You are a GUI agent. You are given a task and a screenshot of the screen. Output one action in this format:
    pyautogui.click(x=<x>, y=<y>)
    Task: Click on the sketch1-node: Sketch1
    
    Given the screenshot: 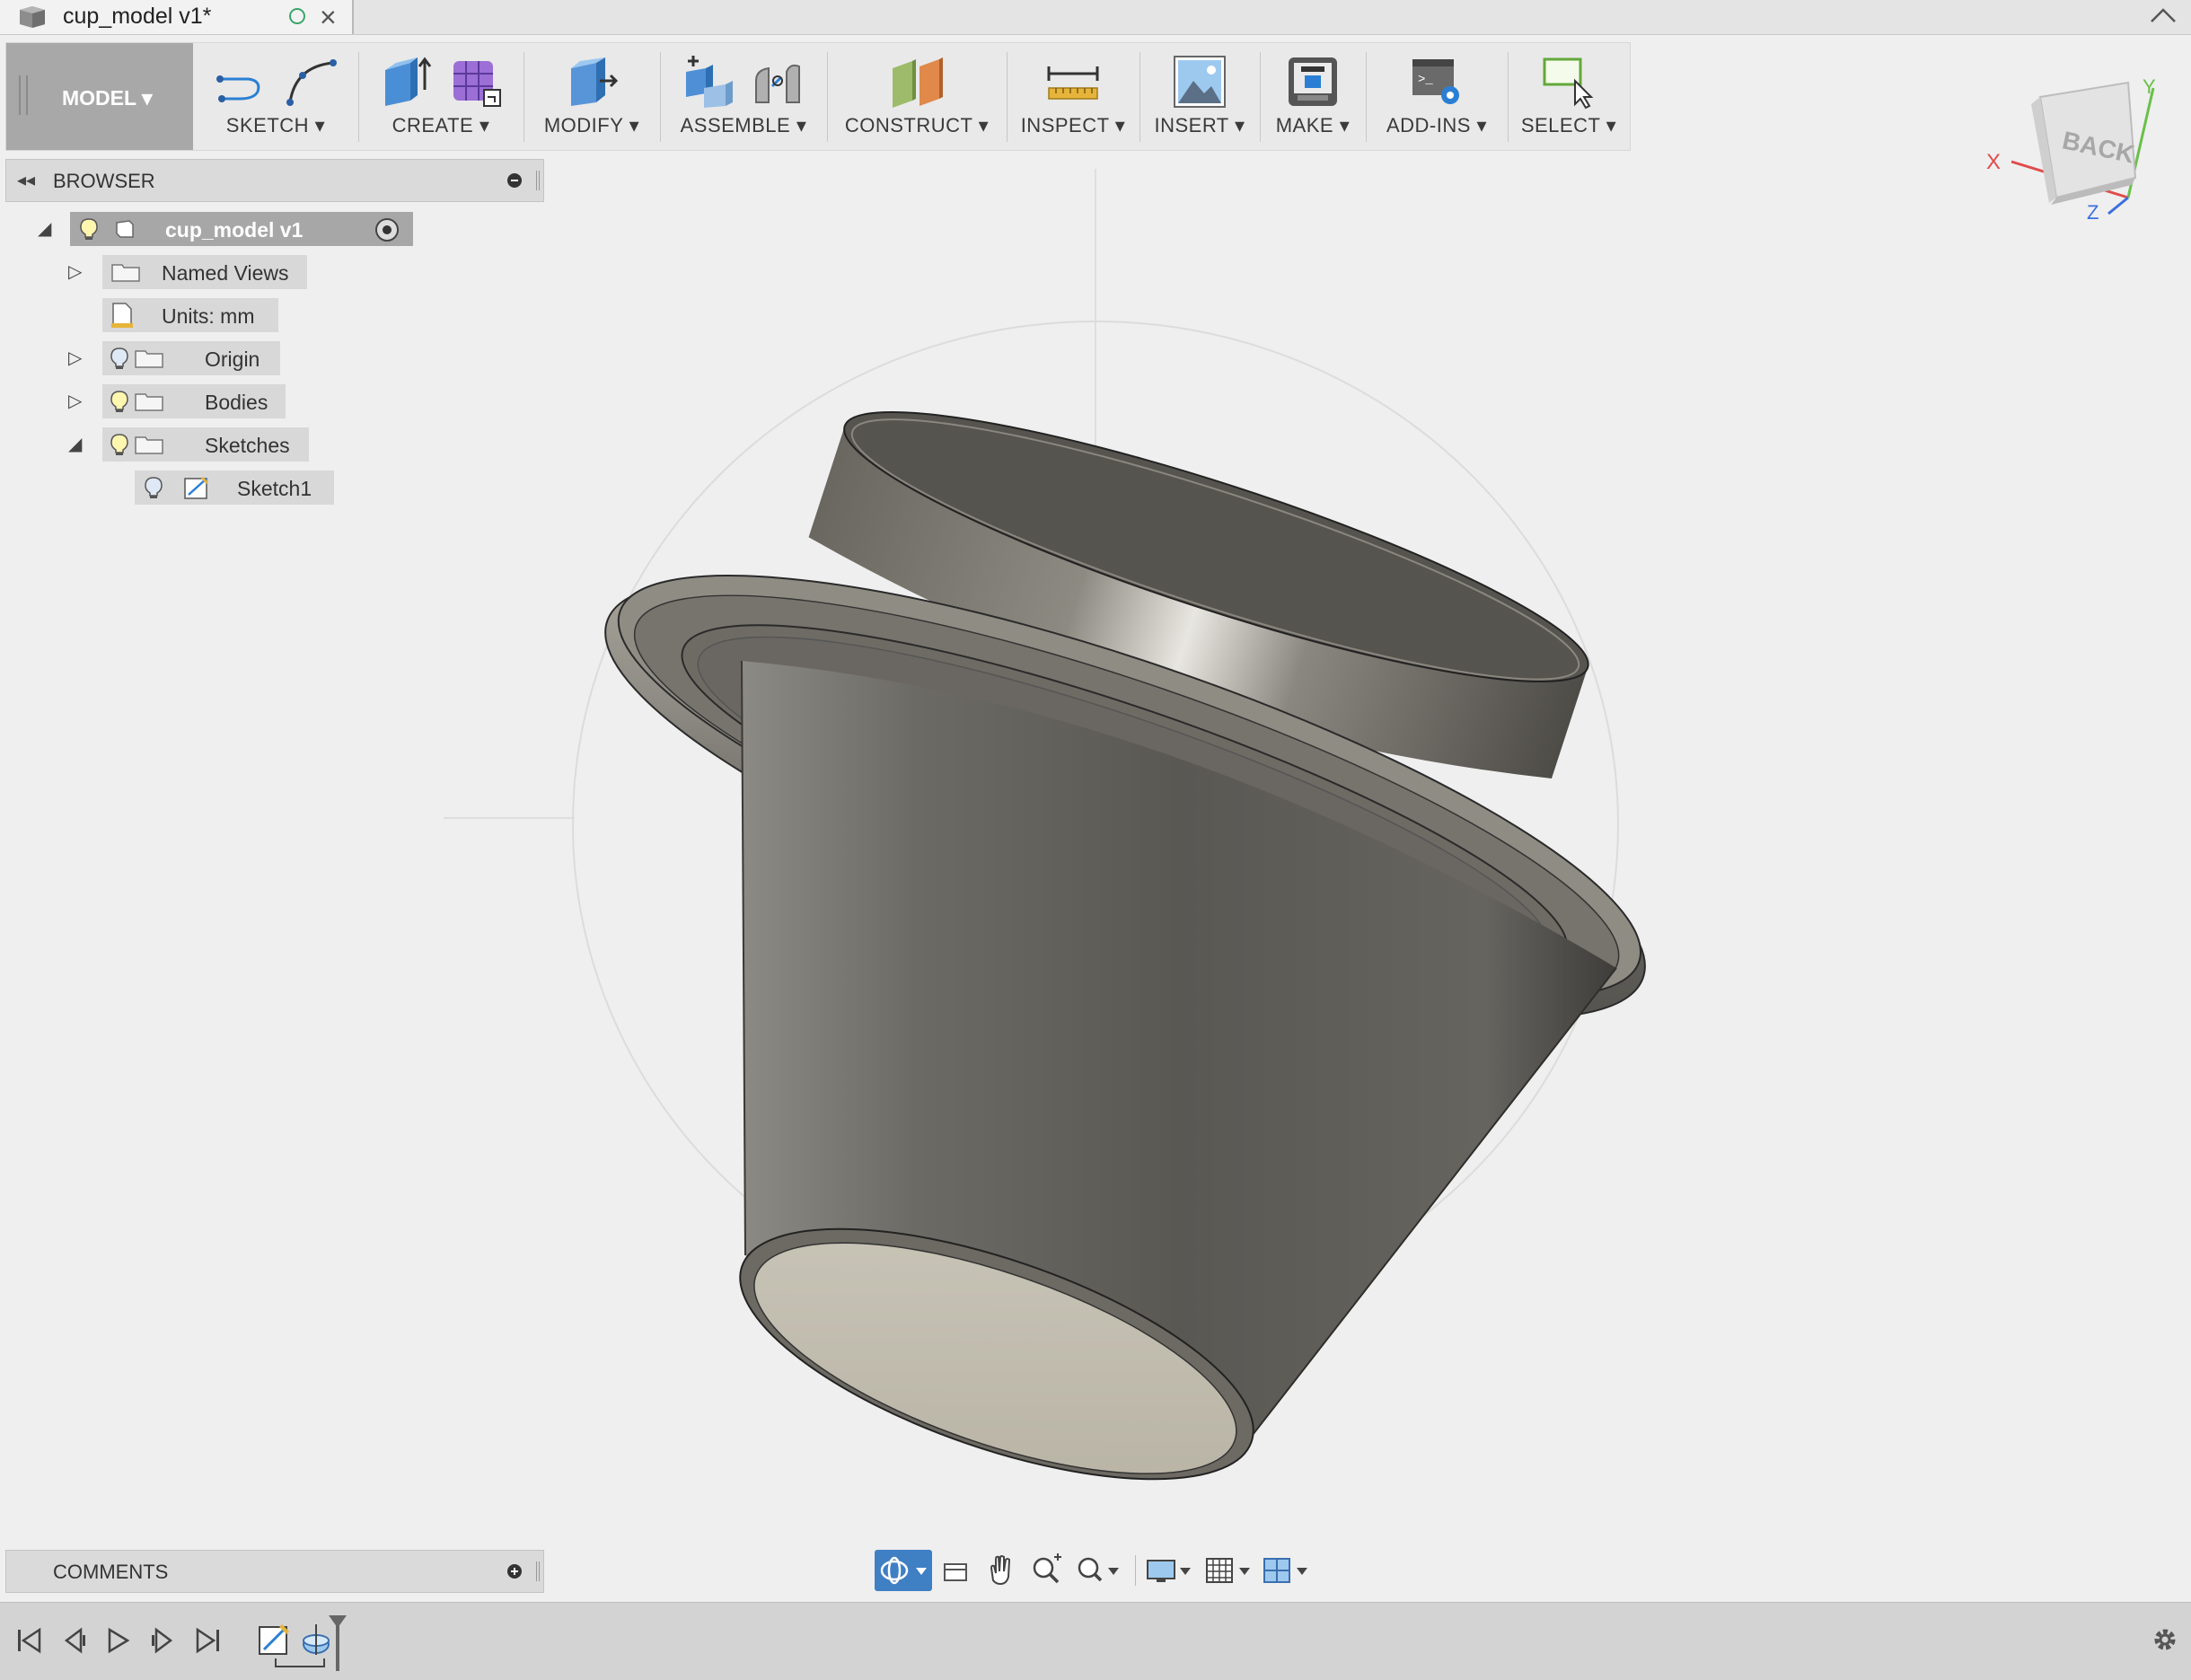 What is the action you would take?
    pyautogui.click(x=235, y=488)
    